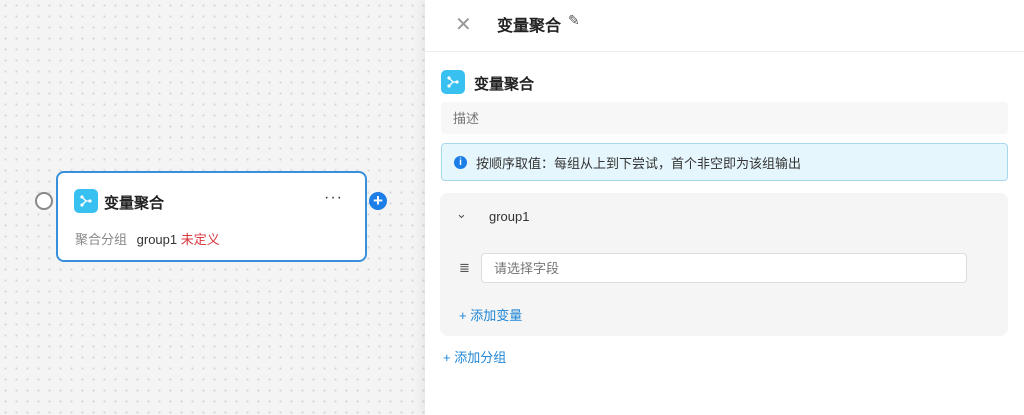 The height and width of the screenshot is (415, 1024). What do you see at coordinates (378, 201) in the screenshot?
I see `add-next-node-icon: +` at bounding box center [378, 201].